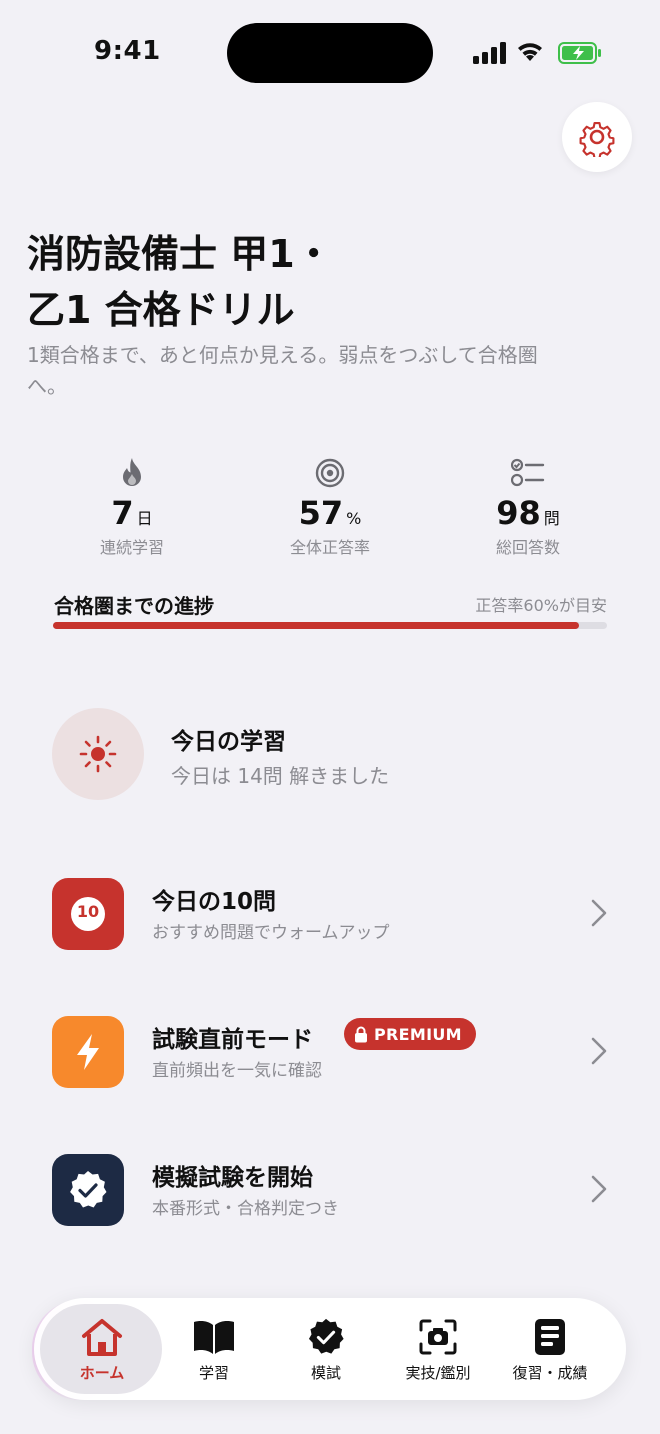 The height and width of the screenshot is (1434, 660). I want to click on menu-row-mock-exam: 模擬試験を開始 本番形式・合格判定つき, so click(330, 1190).